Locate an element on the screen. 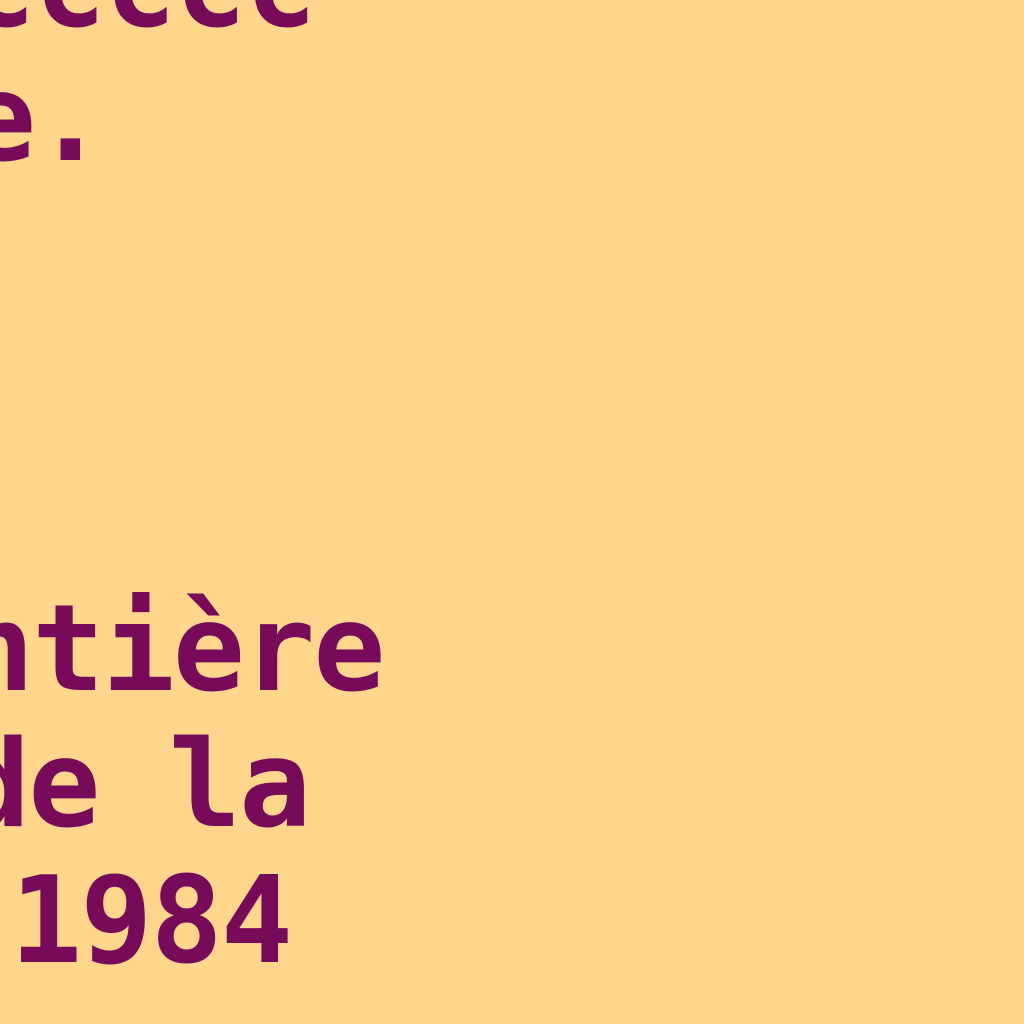 This screenshot has width=1024, height=1024. text-line-5: 1984 is located at coordinates (151, 921).